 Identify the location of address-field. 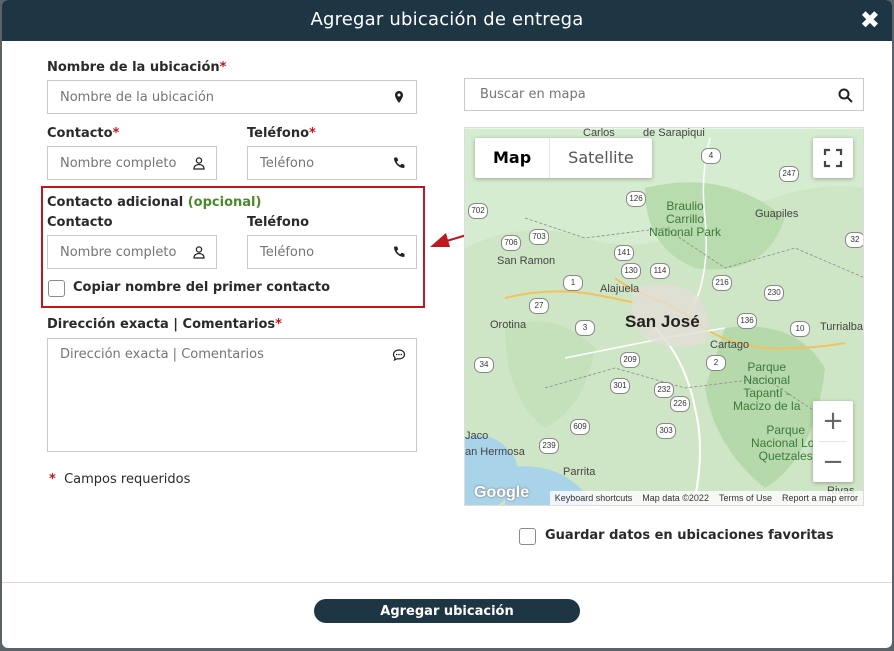
(232, 395).